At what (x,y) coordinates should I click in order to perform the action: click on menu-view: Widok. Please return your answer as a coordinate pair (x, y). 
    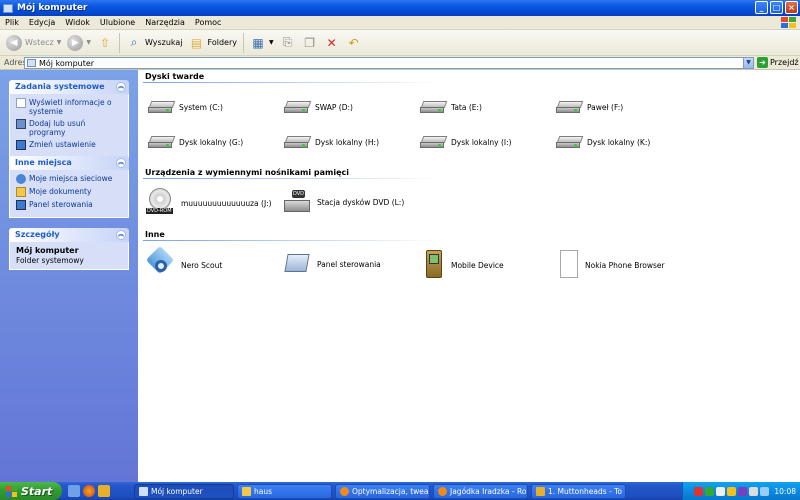
    Looking at the image, I should click on (77, 22).